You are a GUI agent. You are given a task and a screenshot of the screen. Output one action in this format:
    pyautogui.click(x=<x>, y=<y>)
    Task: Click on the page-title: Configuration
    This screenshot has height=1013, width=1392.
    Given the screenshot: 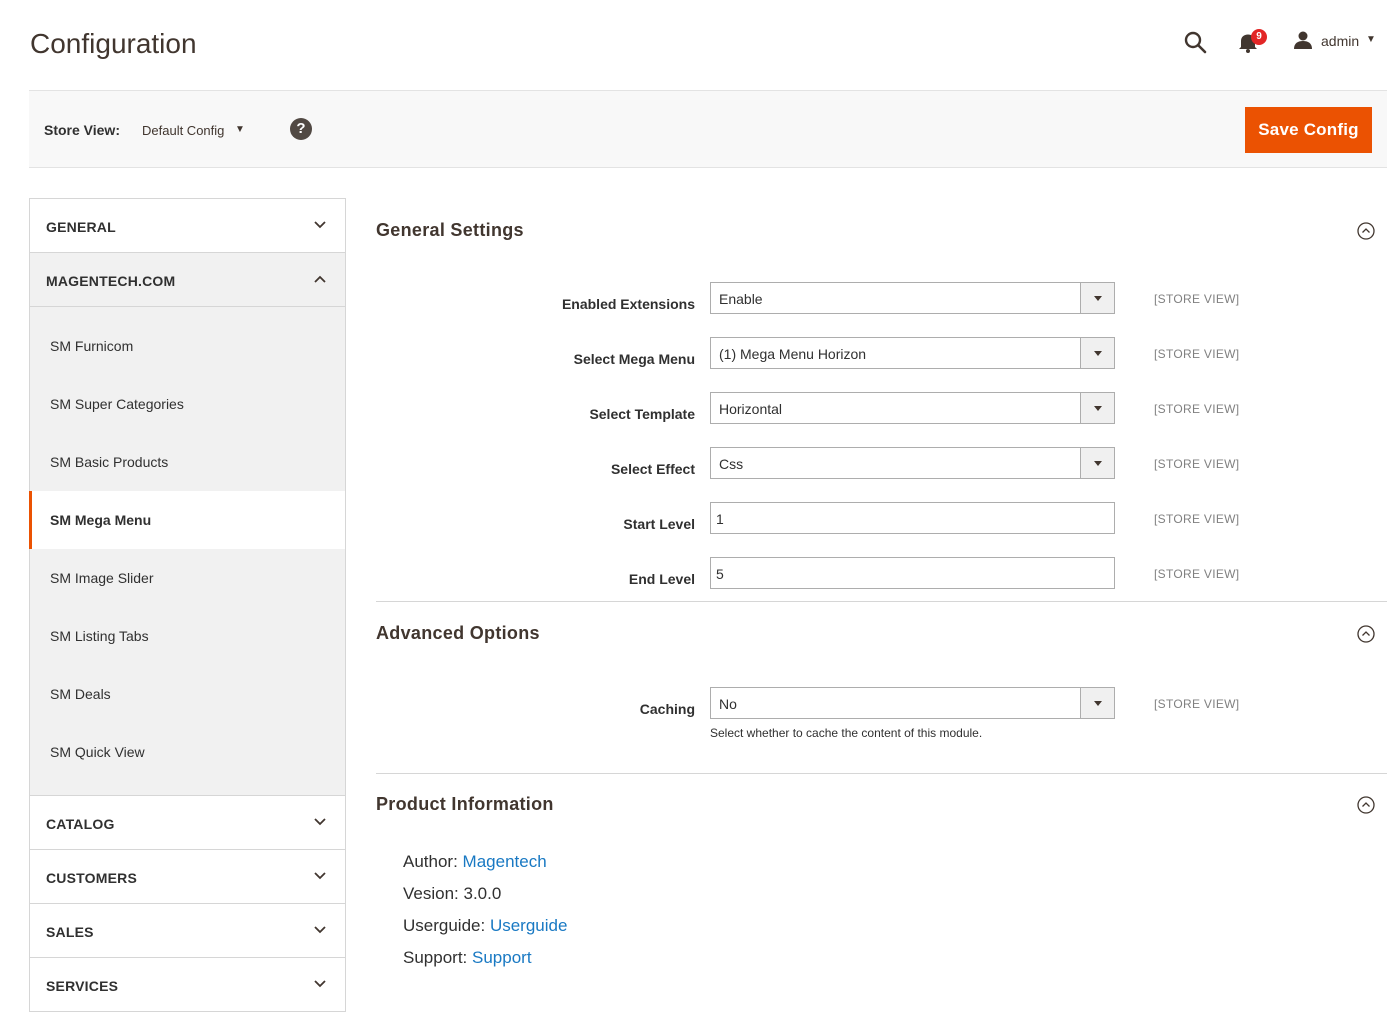 What is the action you would take?
    pyautogui.click(x=113, y=43)
    